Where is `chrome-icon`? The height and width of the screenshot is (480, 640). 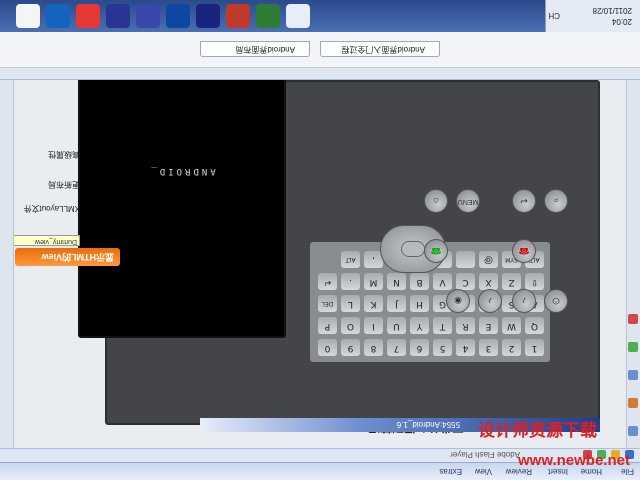 chrome-icon is located at coordinates (88, 16).